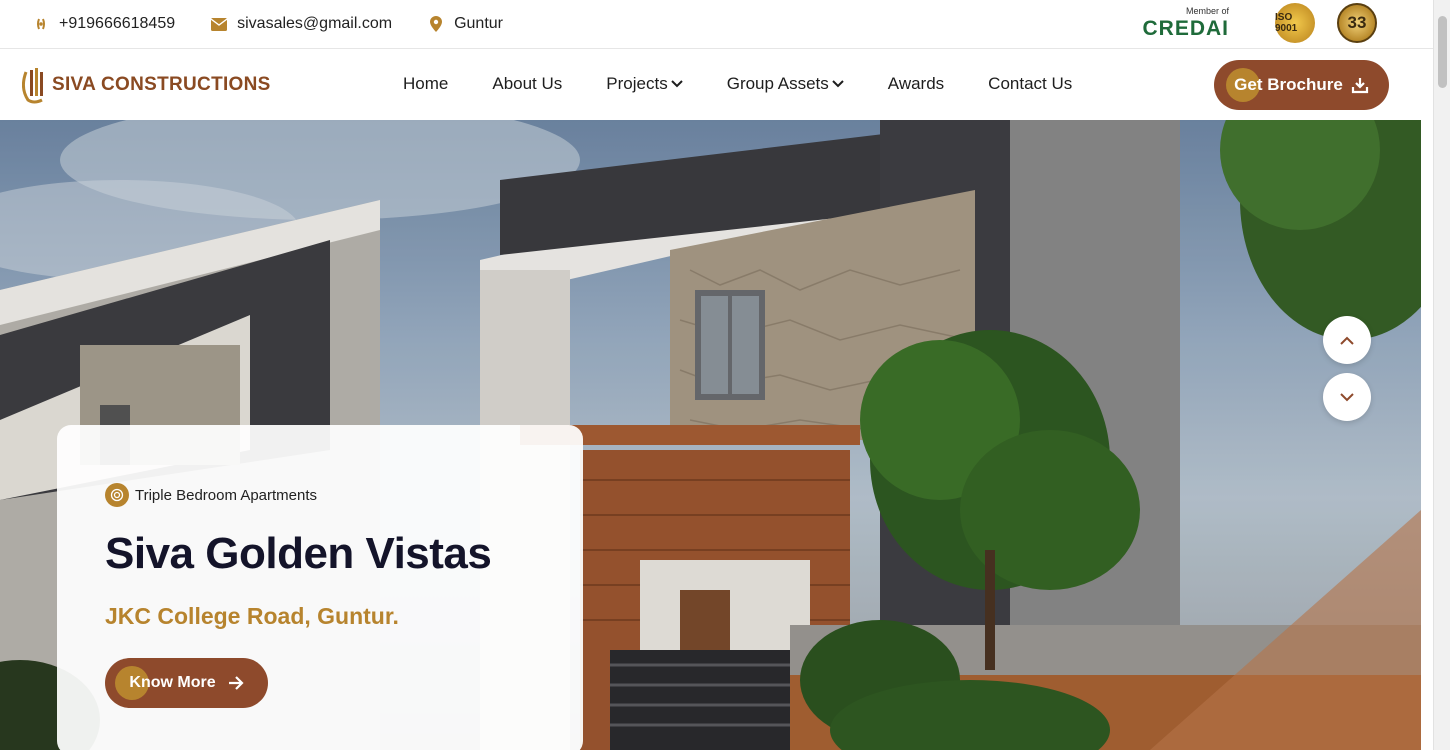  What do you see at coordinates (478, 23) in the screenshot?
I see `location-text: Guntur` at bounding box center [478, 23].